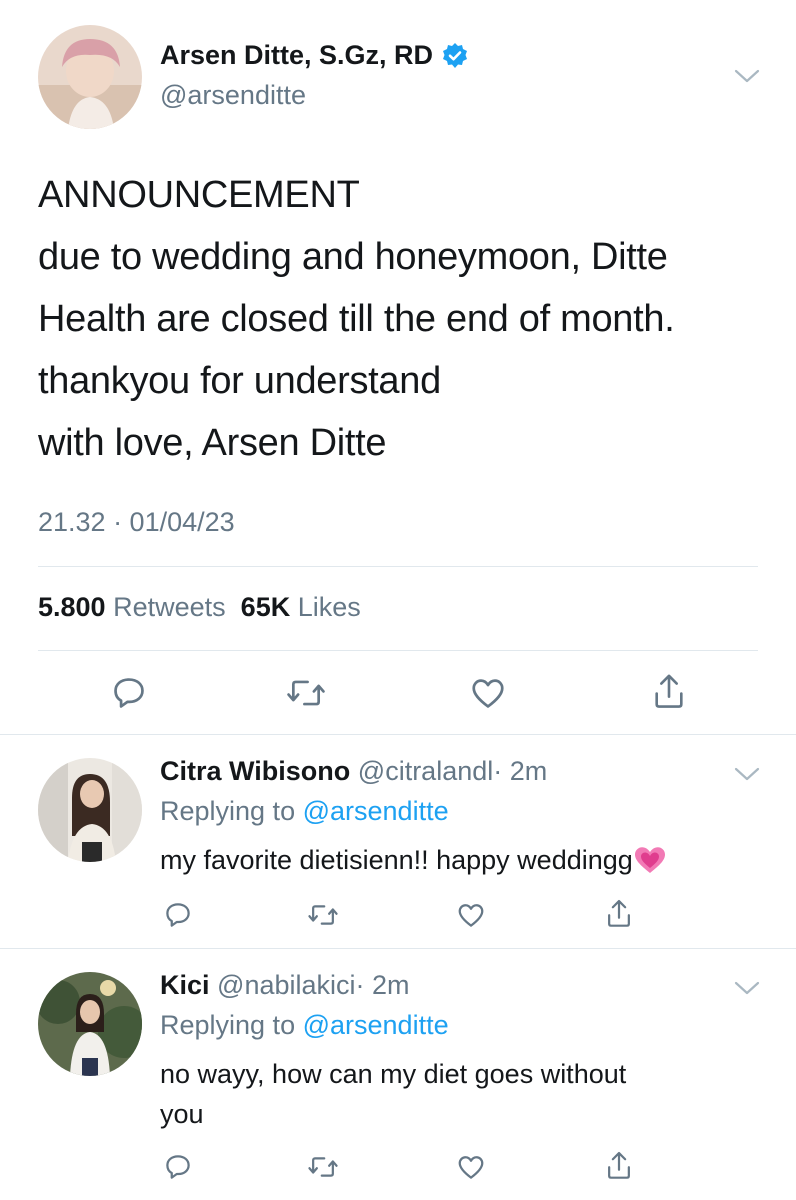  I want to click on verified-badge-icon, so click(455, 56).